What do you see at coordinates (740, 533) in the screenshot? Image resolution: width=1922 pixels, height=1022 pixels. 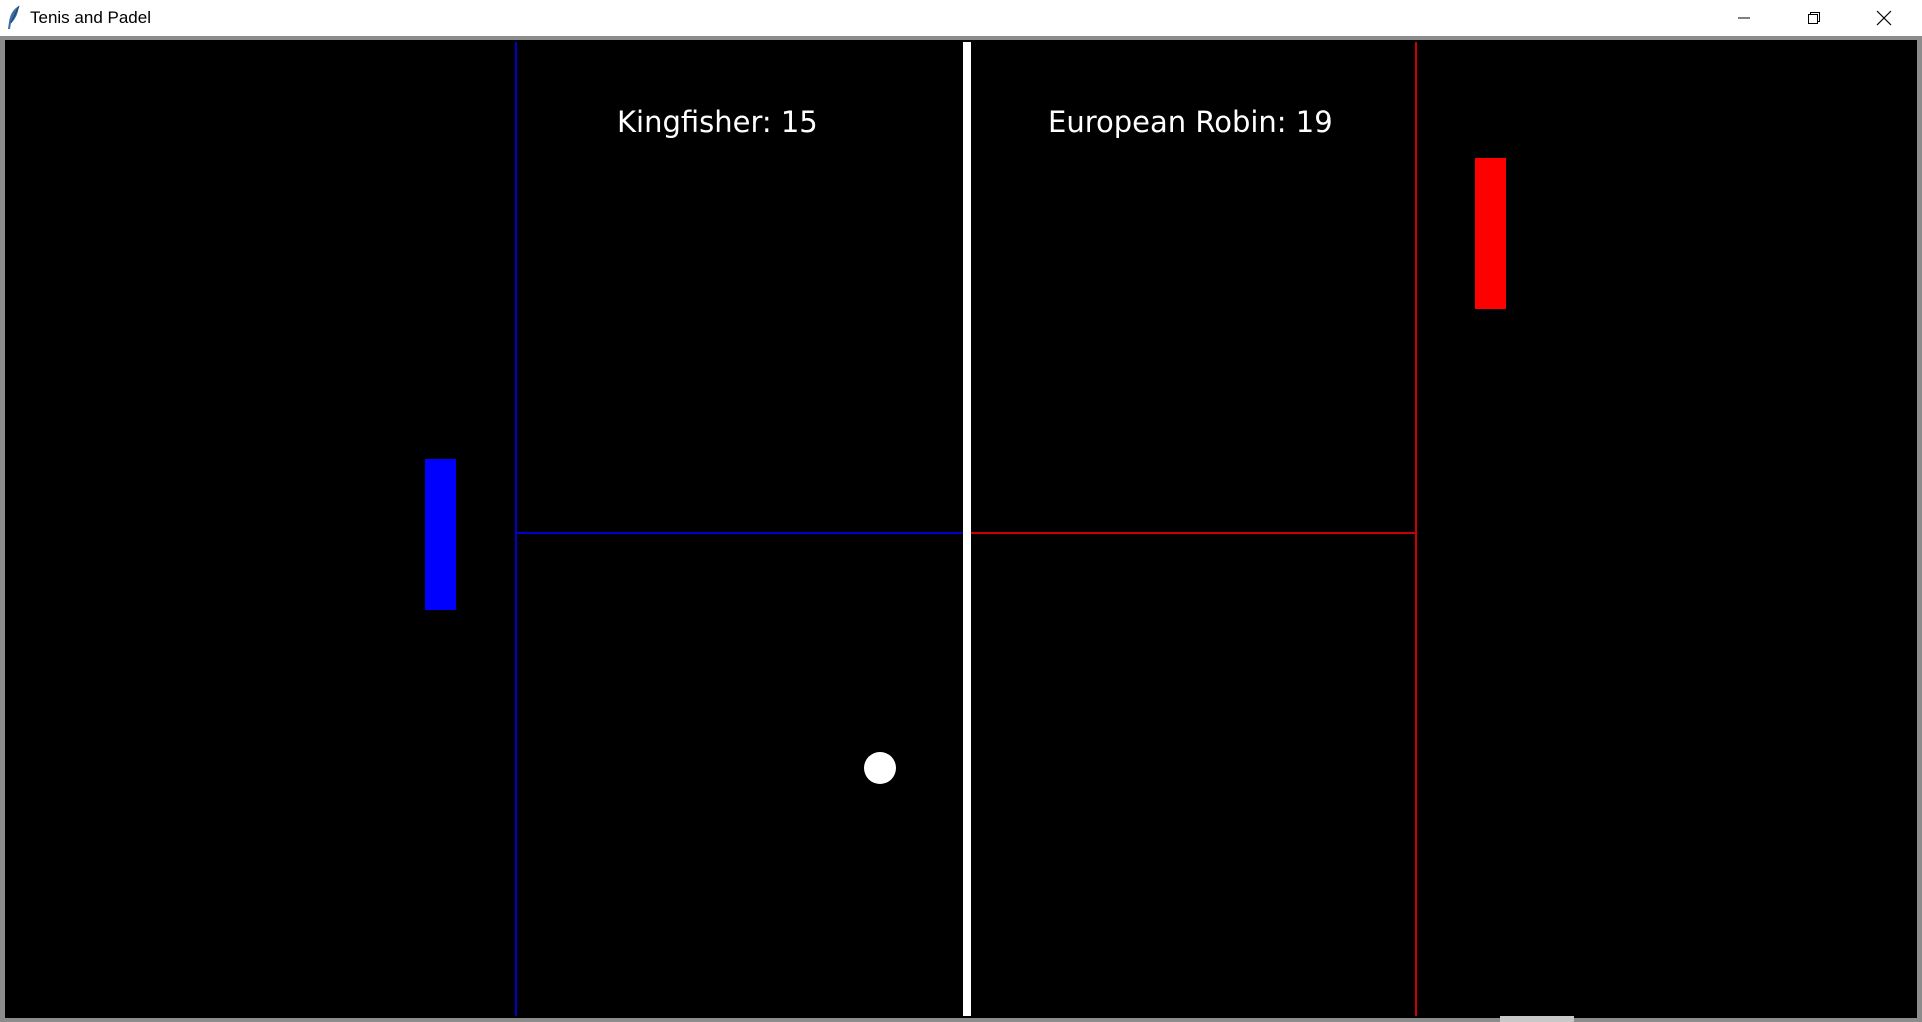 I see `blue-center-line` at bounding box center [740, 533].